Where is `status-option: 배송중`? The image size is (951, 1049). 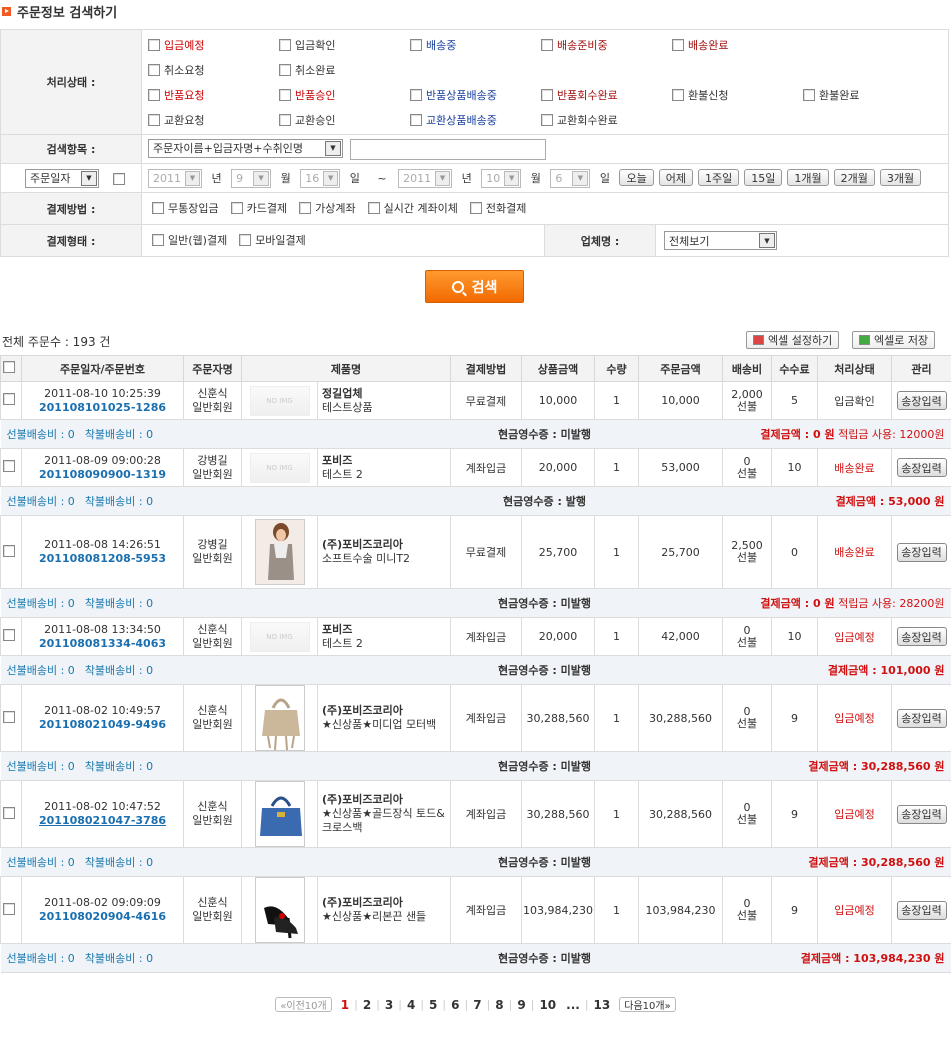
status-option: 배송중 is located at coordinates (475, 44).